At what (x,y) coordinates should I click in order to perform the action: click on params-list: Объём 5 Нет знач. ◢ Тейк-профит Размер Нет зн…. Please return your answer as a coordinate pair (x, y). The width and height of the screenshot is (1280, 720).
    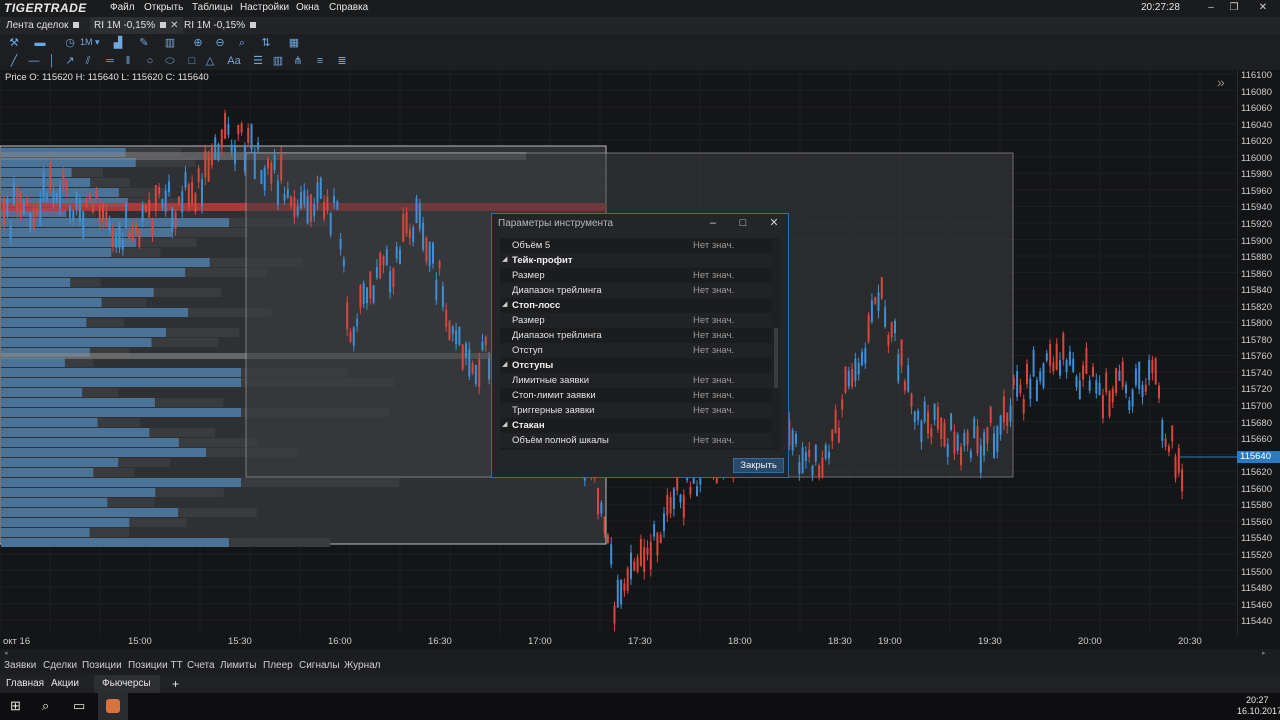
    Looking at the image, I should click on (640, 344).